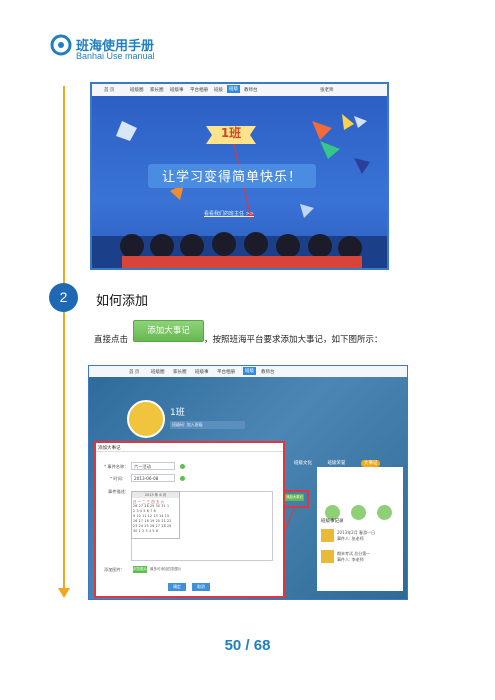 This screenshot has height=700, width=495. What do you see at coordinates (115, 56) in the screenshot?
I see `brand-subtitle: Banhai Use manual` at bounding box center [115, 56].